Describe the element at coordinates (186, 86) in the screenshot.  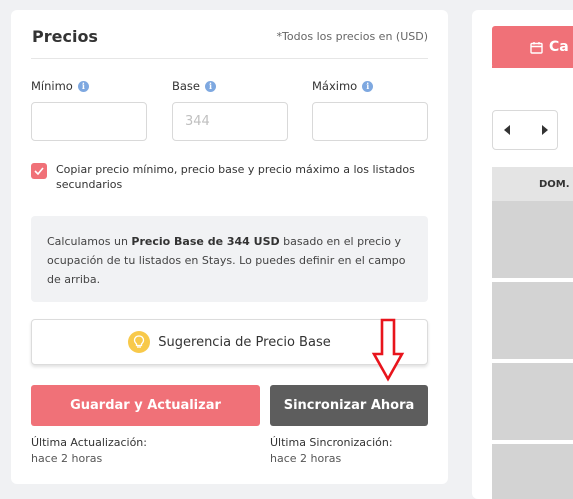
I see `base-label-text: Base` at that location.